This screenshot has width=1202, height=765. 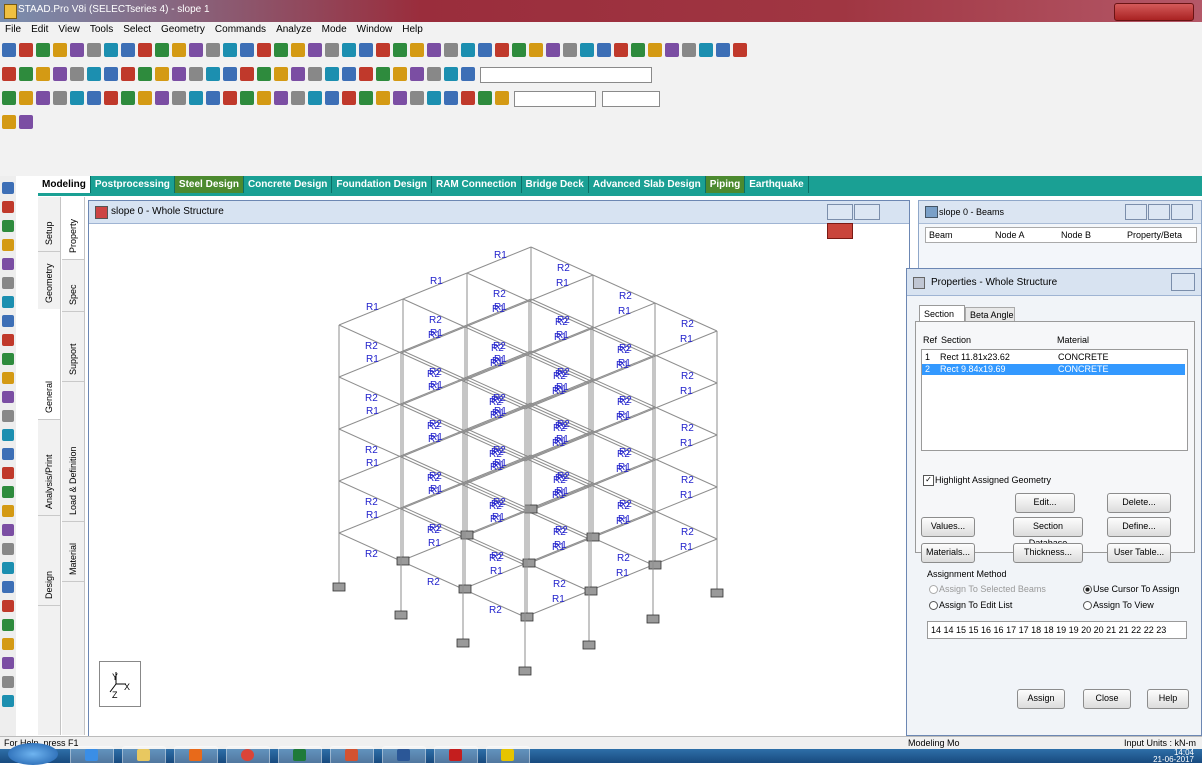 What do you see at coordinates (777, 184) in the screenshot?
I see `ribbon-tab-earthquake: Earthquake` at bounding box center [777, 184].